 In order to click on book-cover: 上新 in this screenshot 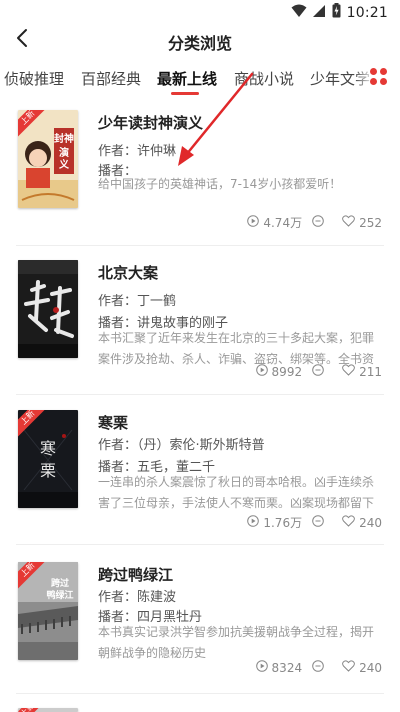, I will do `click(48, 710)`.